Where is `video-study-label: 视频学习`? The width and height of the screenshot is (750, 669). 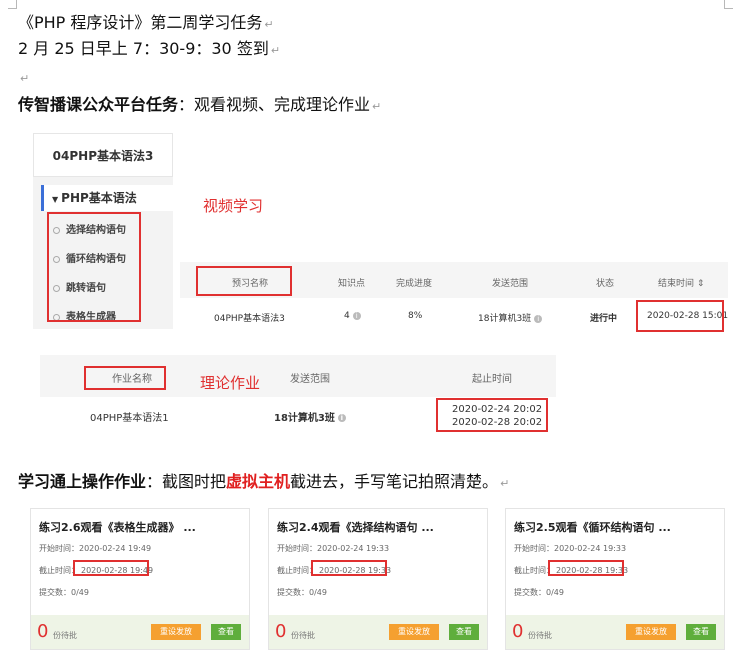
video-study-label: 视频学习 is located at coordinates (233, 206).